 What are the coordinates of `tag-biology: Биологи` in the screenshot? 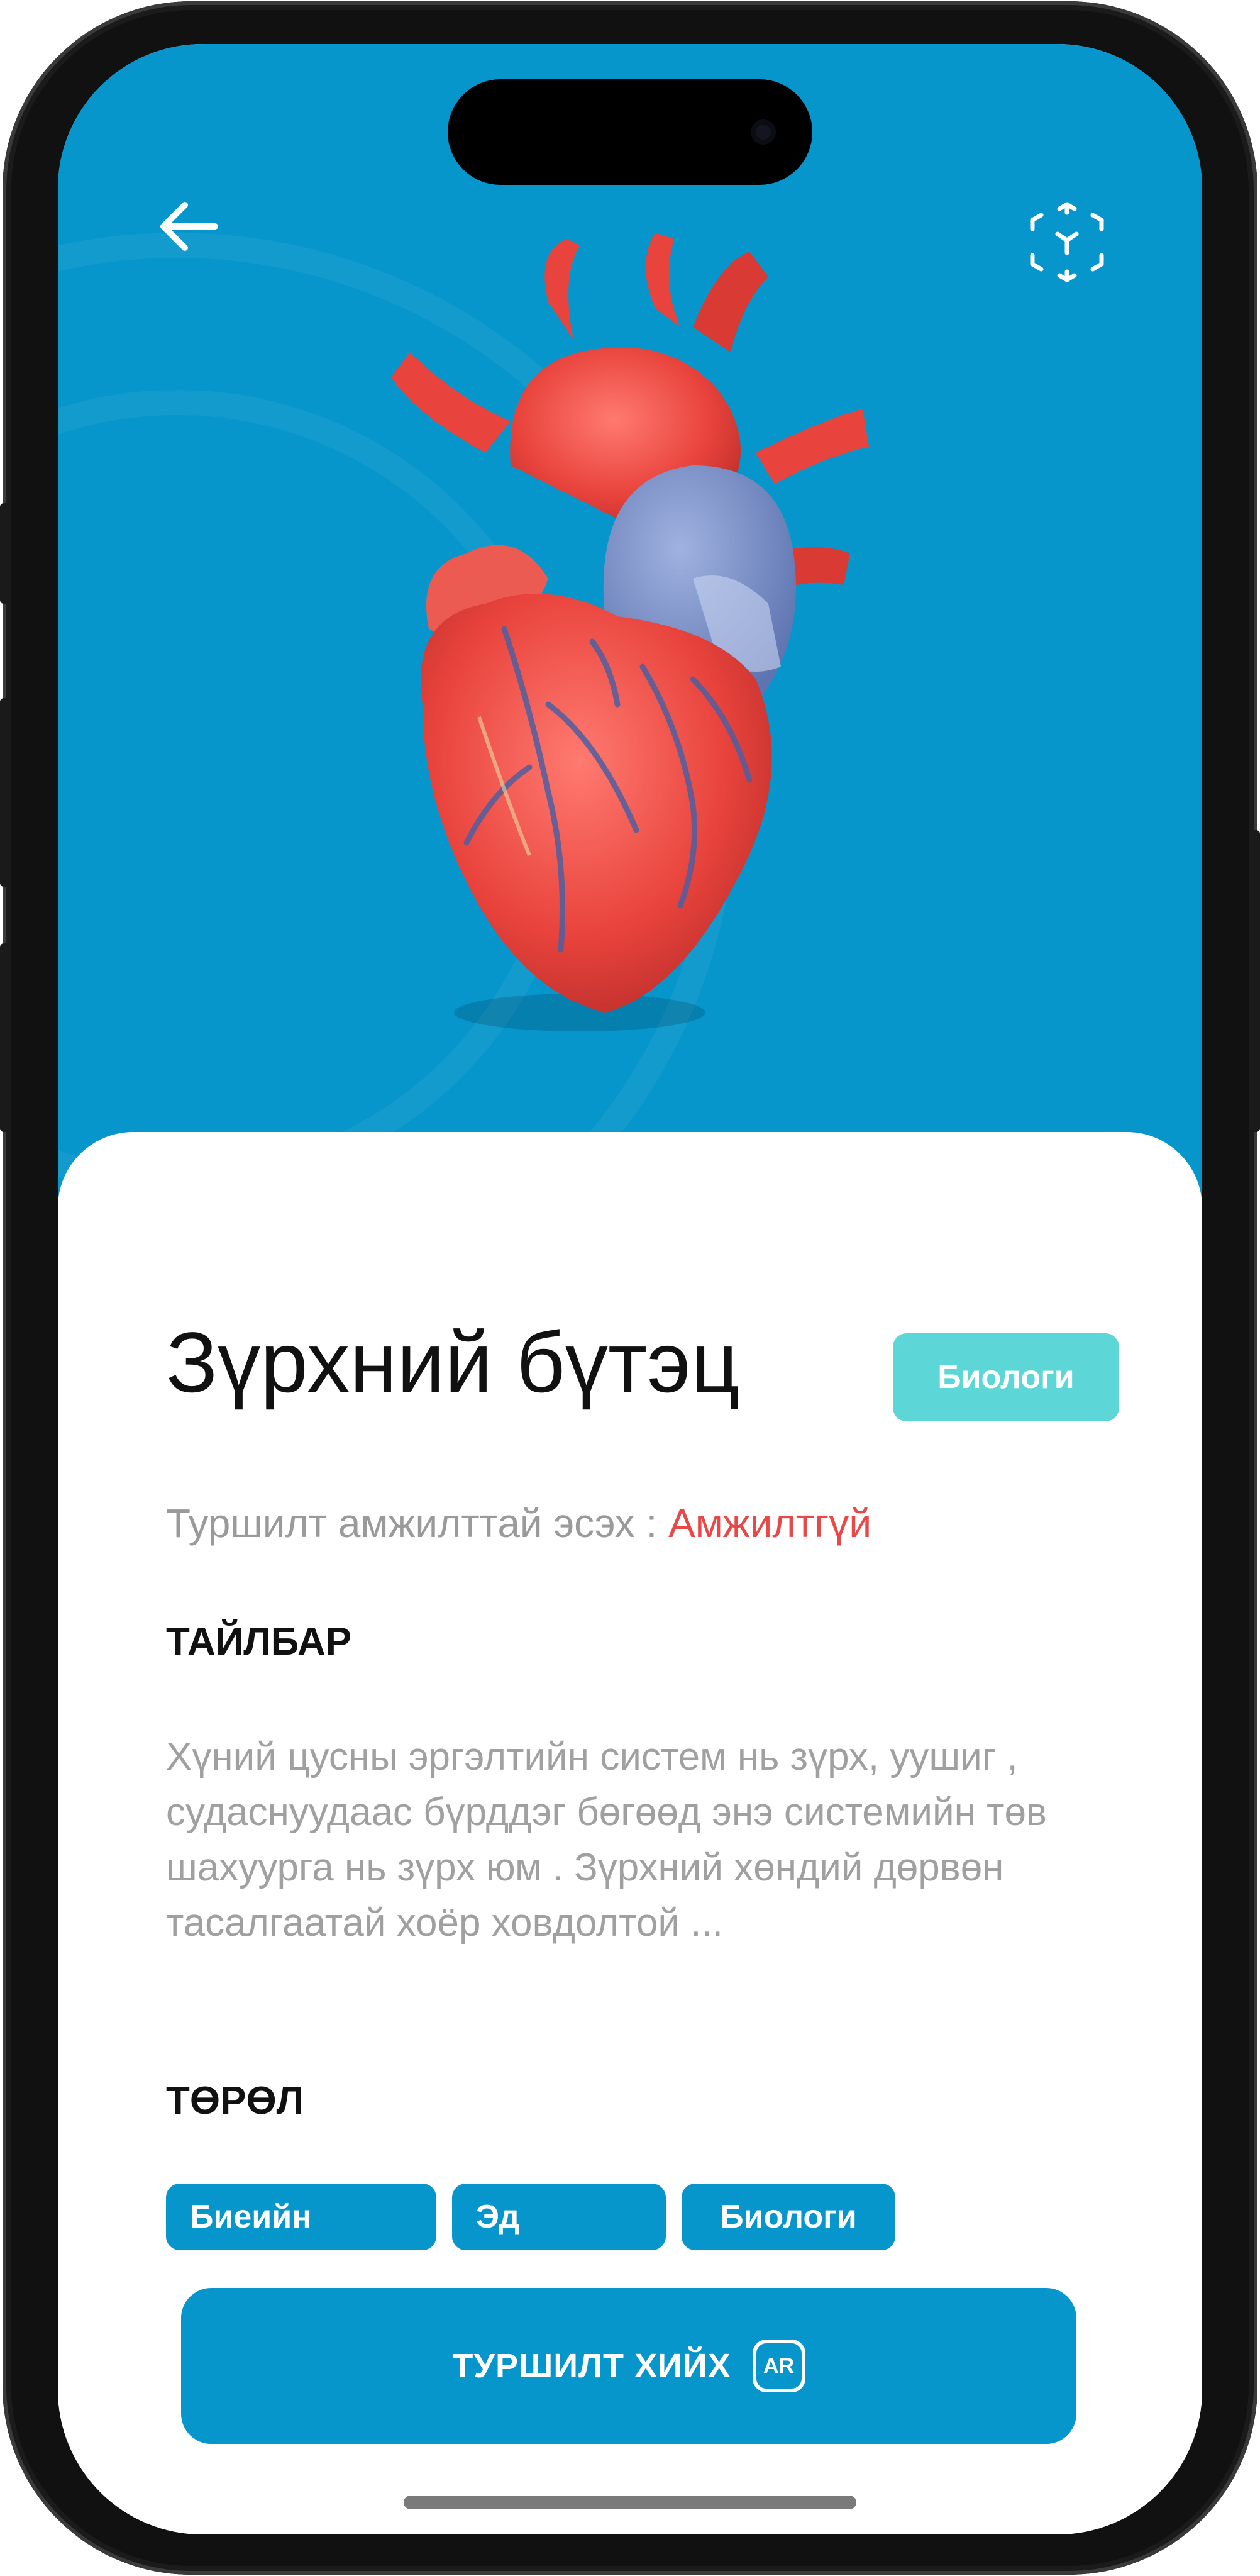 It's located at (788, 2217).